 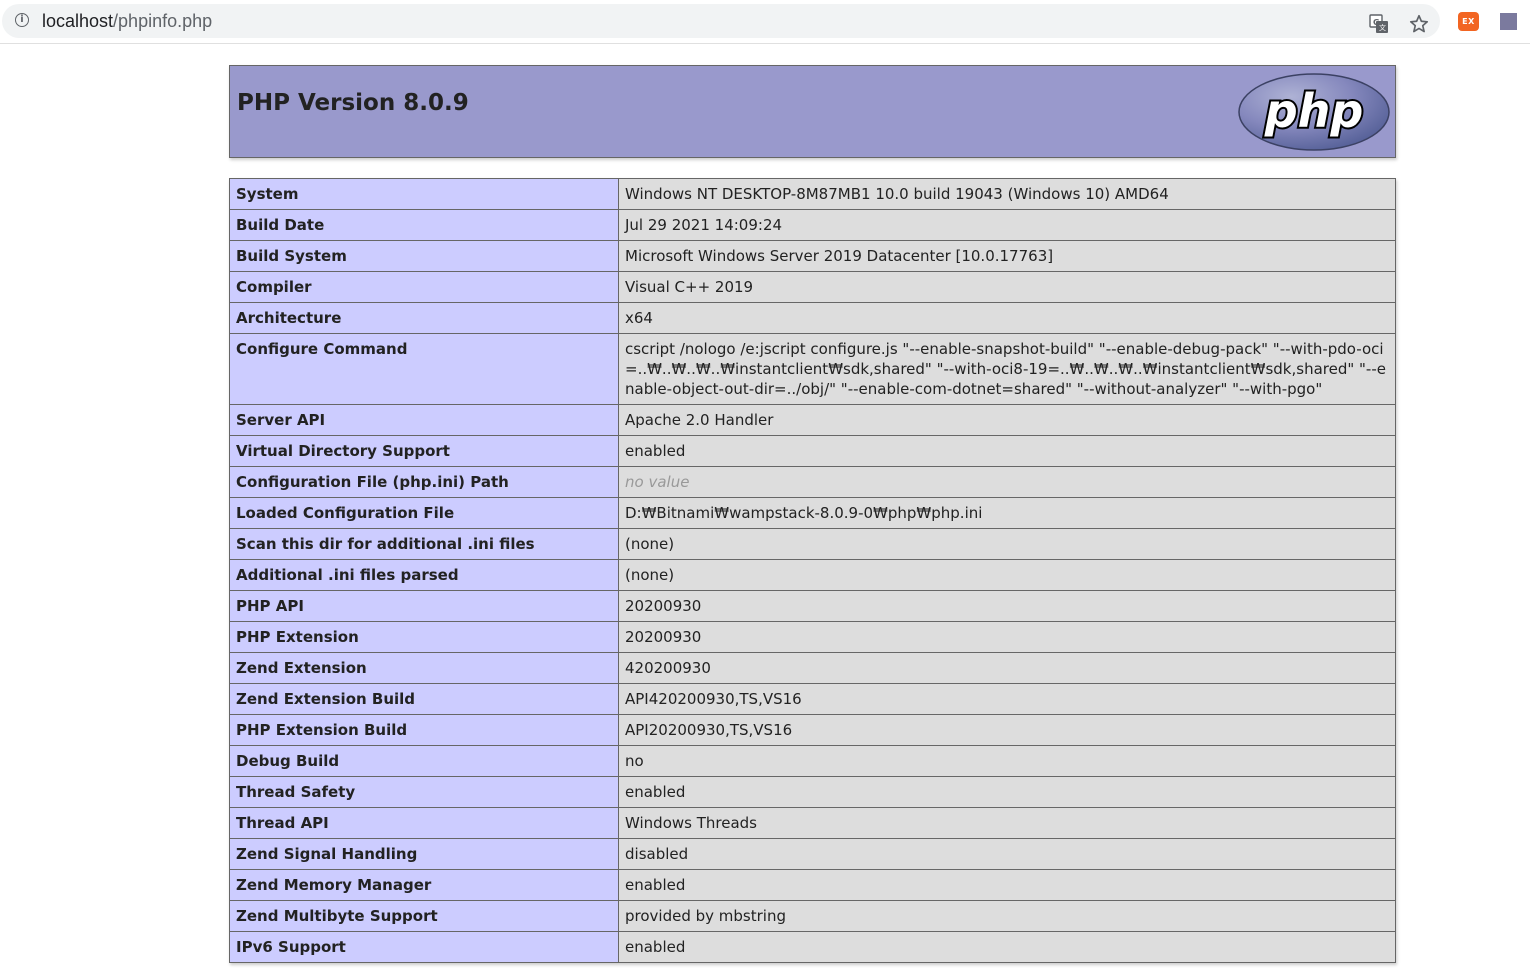 I want to click on table-row: Thread Safety enabled, so click(x=812, y=792).